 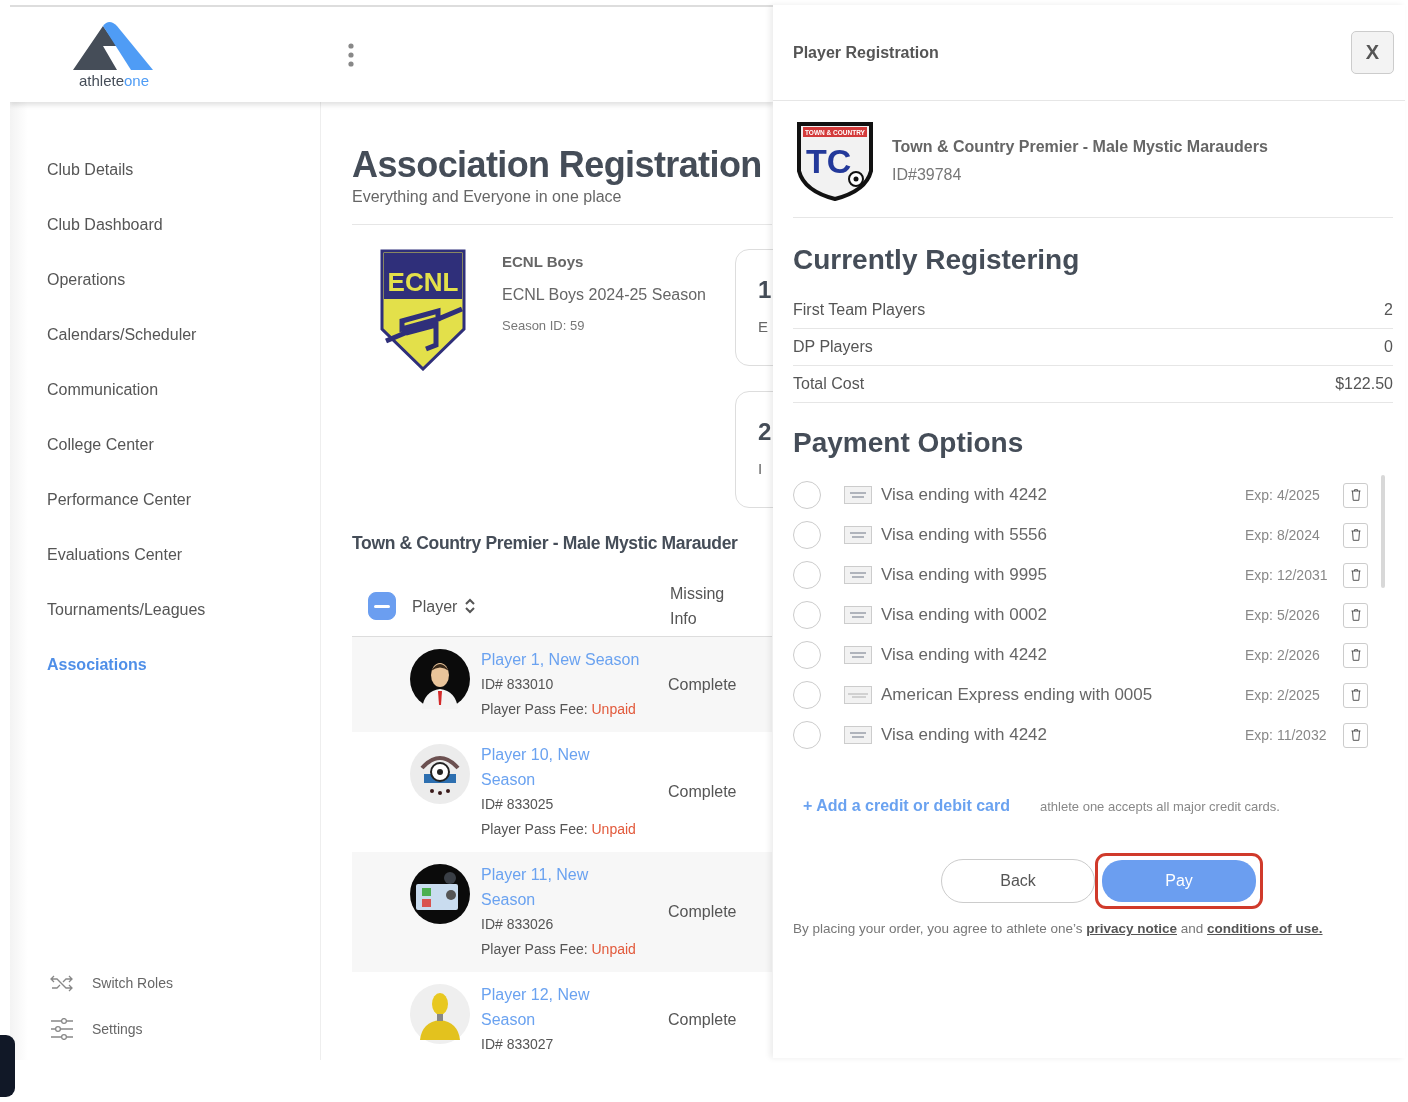 I want to click on page-subtitle: Everything and Everyone in one place, so click(x=562, y=206).